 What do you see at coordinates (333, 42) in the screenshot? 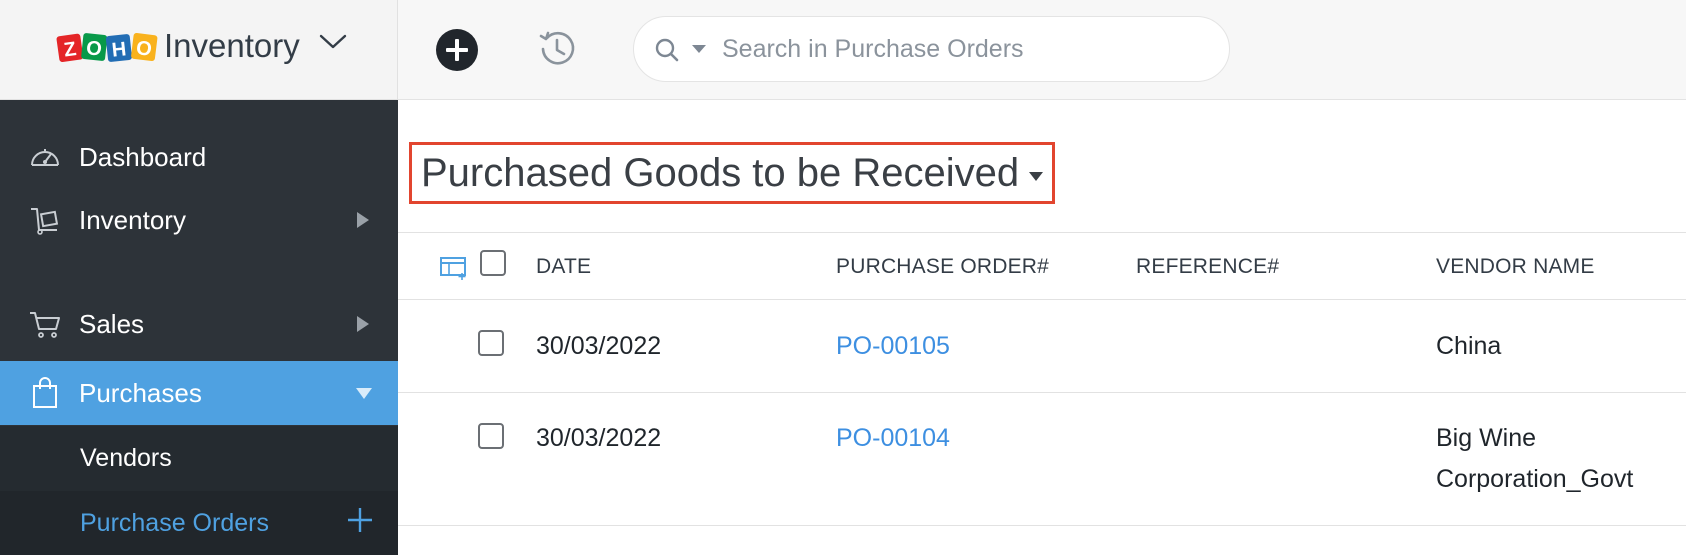
I see `chevron-down-icon` at bounding box center [333, 42].